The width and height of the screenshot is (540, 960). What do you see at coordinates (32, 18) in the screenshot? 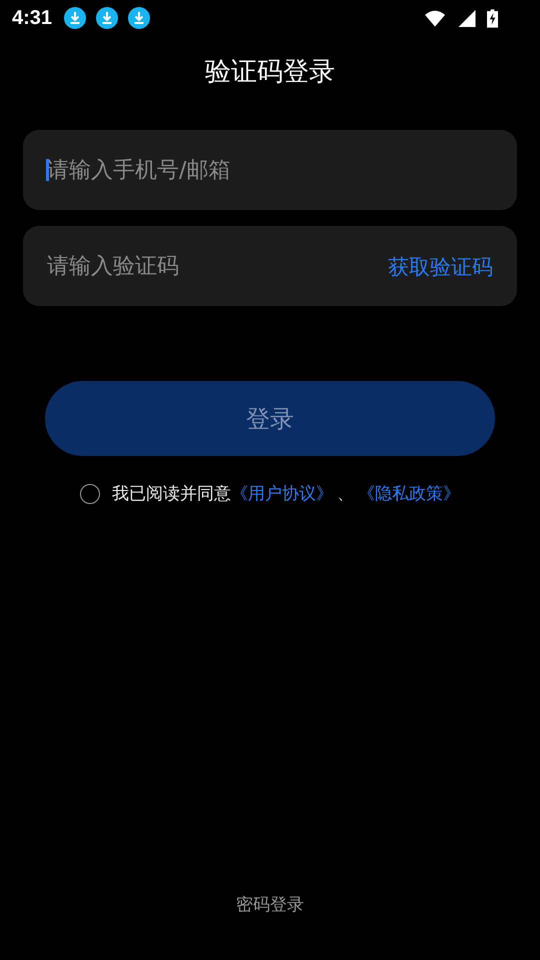
I see `status-time: 4:31` at bounding box center [32, 18].